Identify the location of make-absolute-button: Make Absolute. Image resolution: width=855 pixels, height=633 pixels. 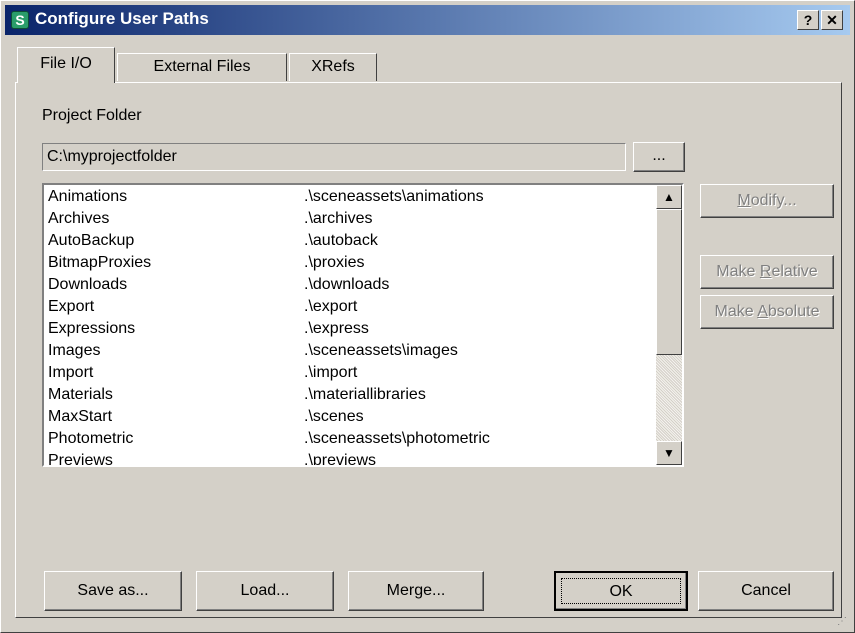
(767, 312).